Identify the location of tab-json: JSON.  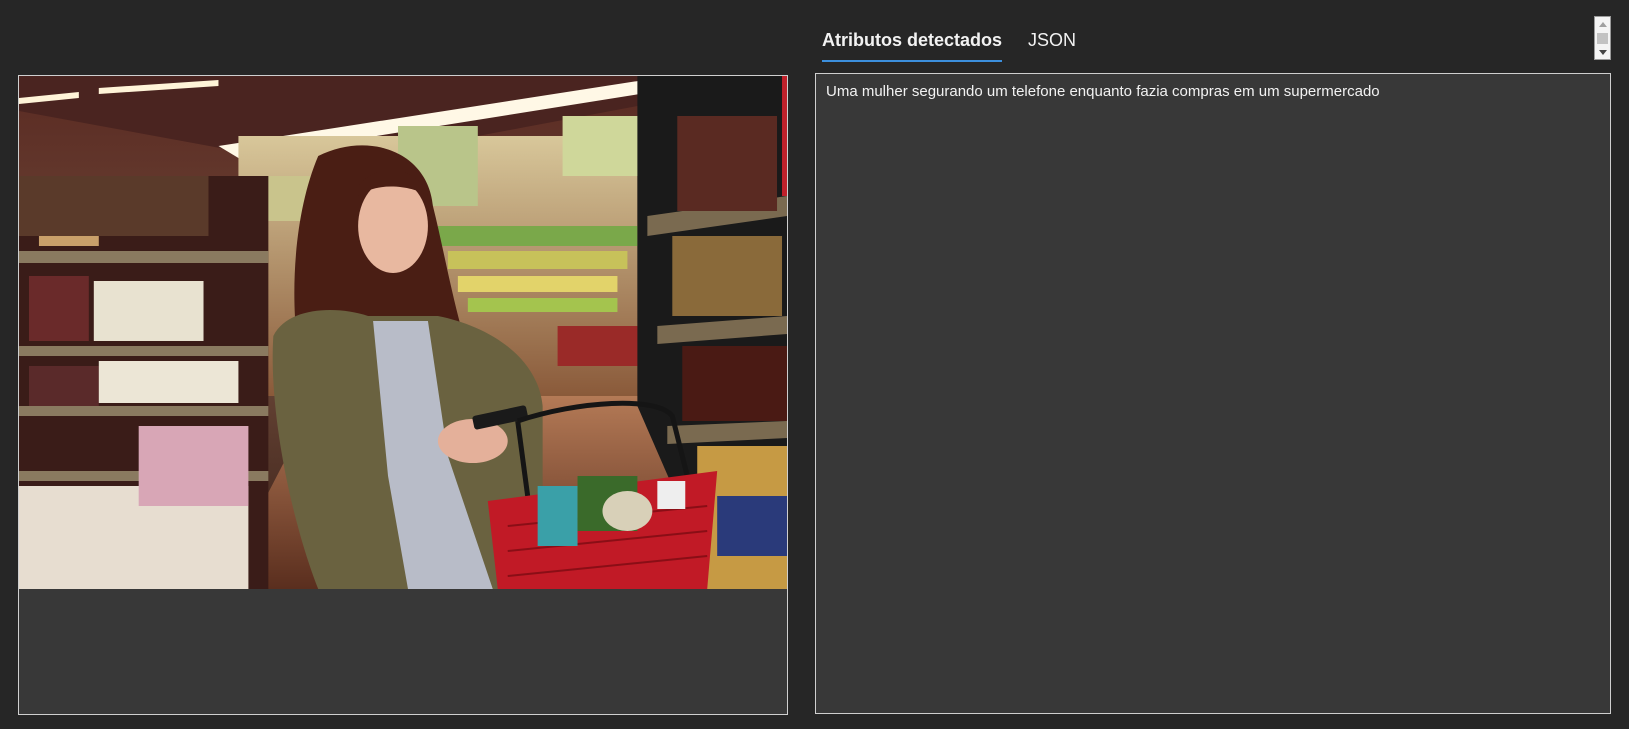
(1052, 45).